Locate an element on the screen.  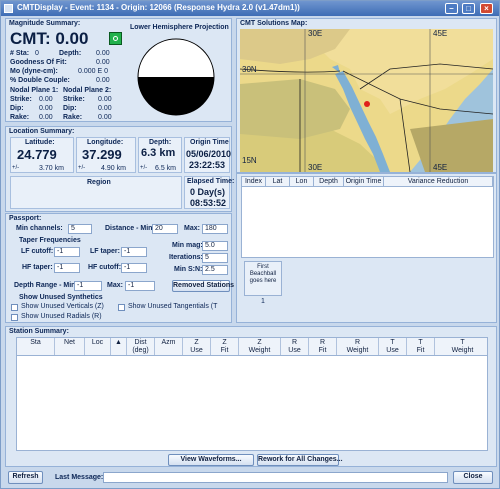
np1-rake-label: Rake: is located at coordinates (20, 117).